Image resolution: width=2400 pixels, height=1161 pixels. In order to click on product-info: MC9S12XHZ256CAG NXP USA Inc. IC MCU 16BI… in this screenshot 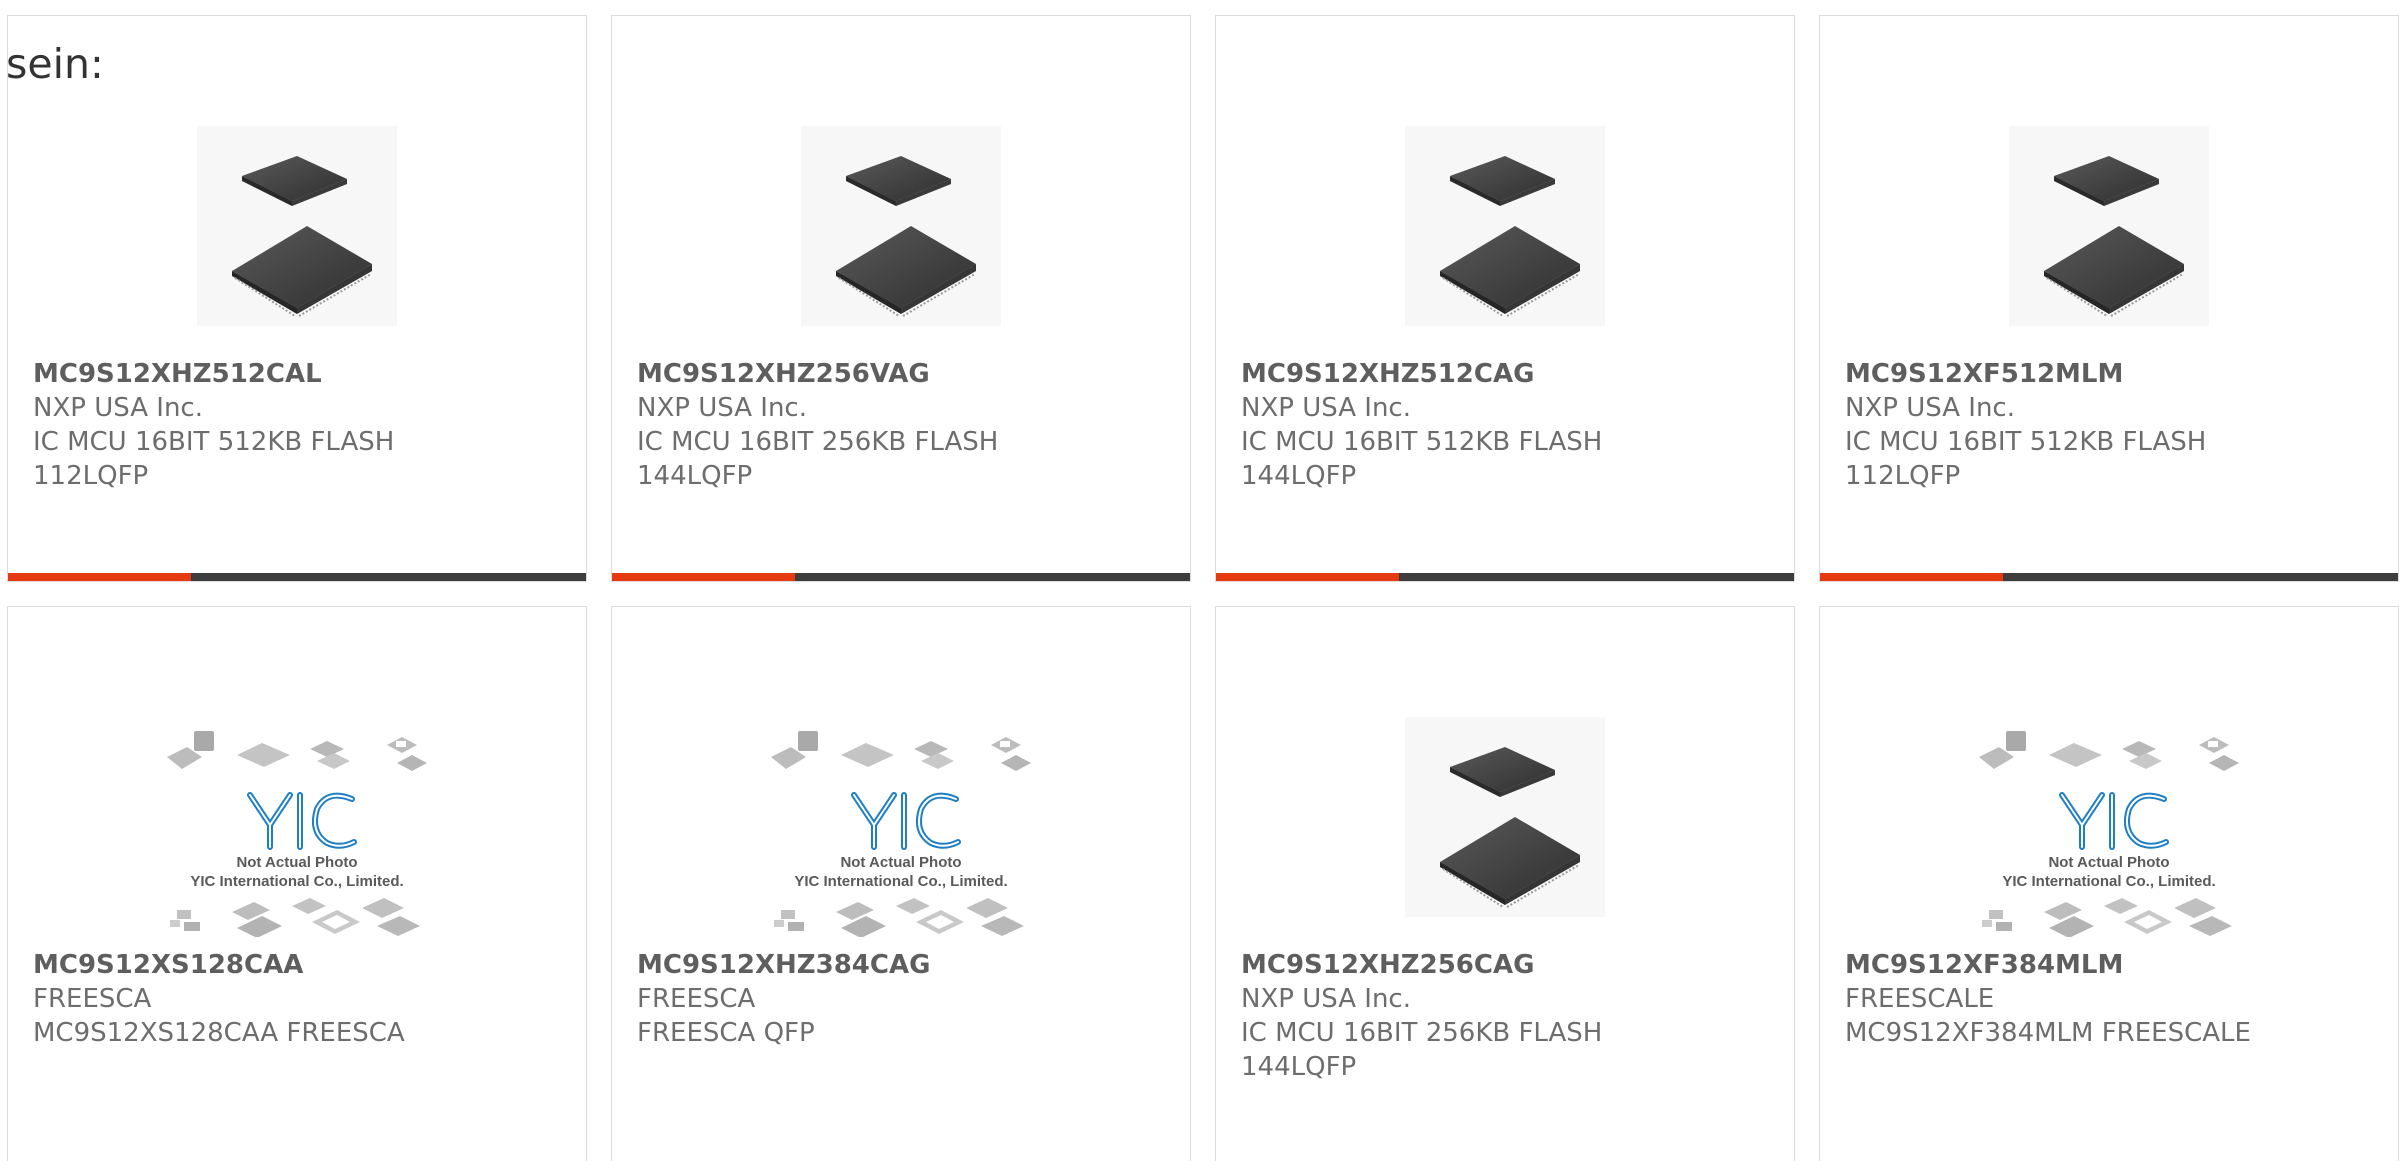, I will do `click(1501, 1016)`.